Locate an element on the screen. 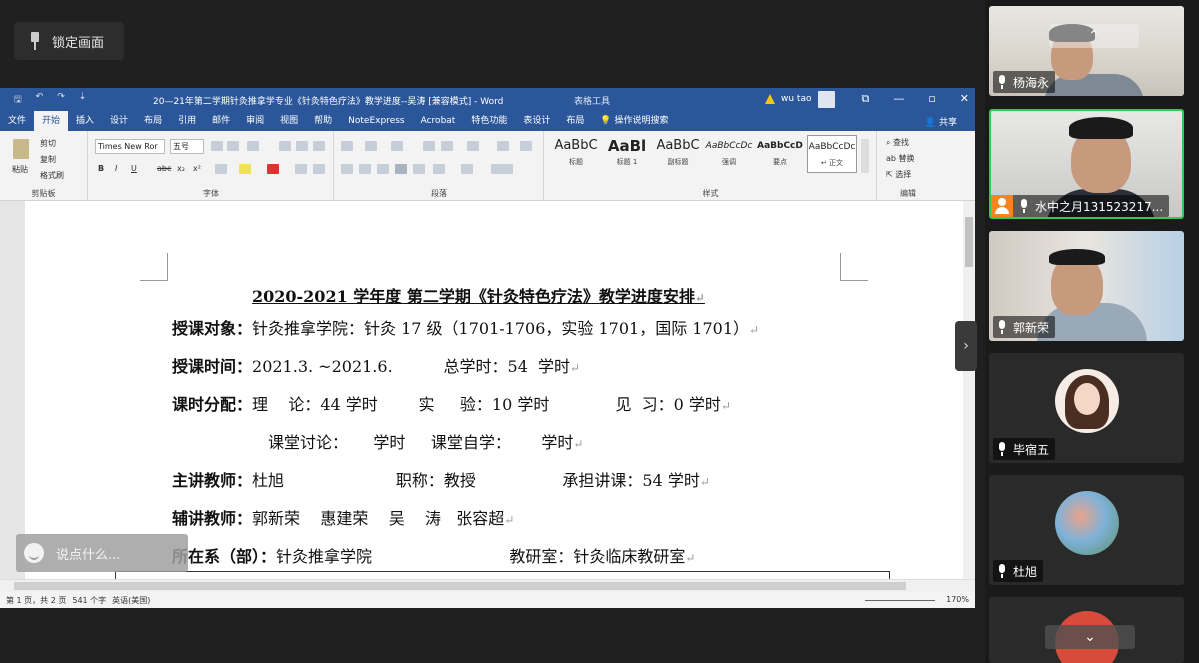 The width and height of the screenshot is (1199, 663). zoom-level: 170% is located at coordinates (957, 599).